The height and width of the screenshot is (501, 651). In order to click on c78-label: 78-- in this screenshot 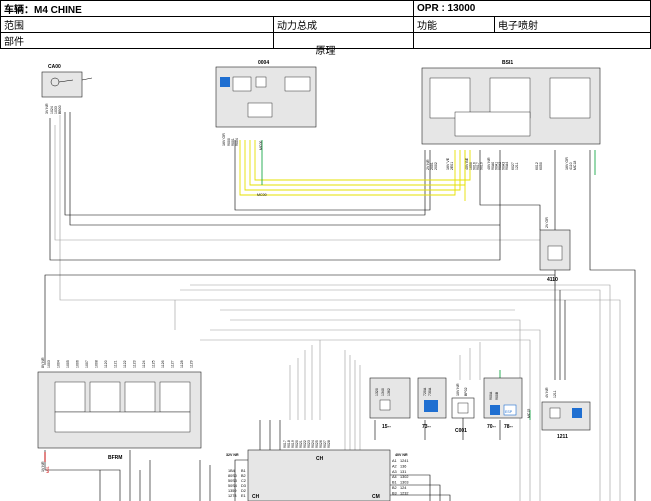, I will do `click(508, 427)`.